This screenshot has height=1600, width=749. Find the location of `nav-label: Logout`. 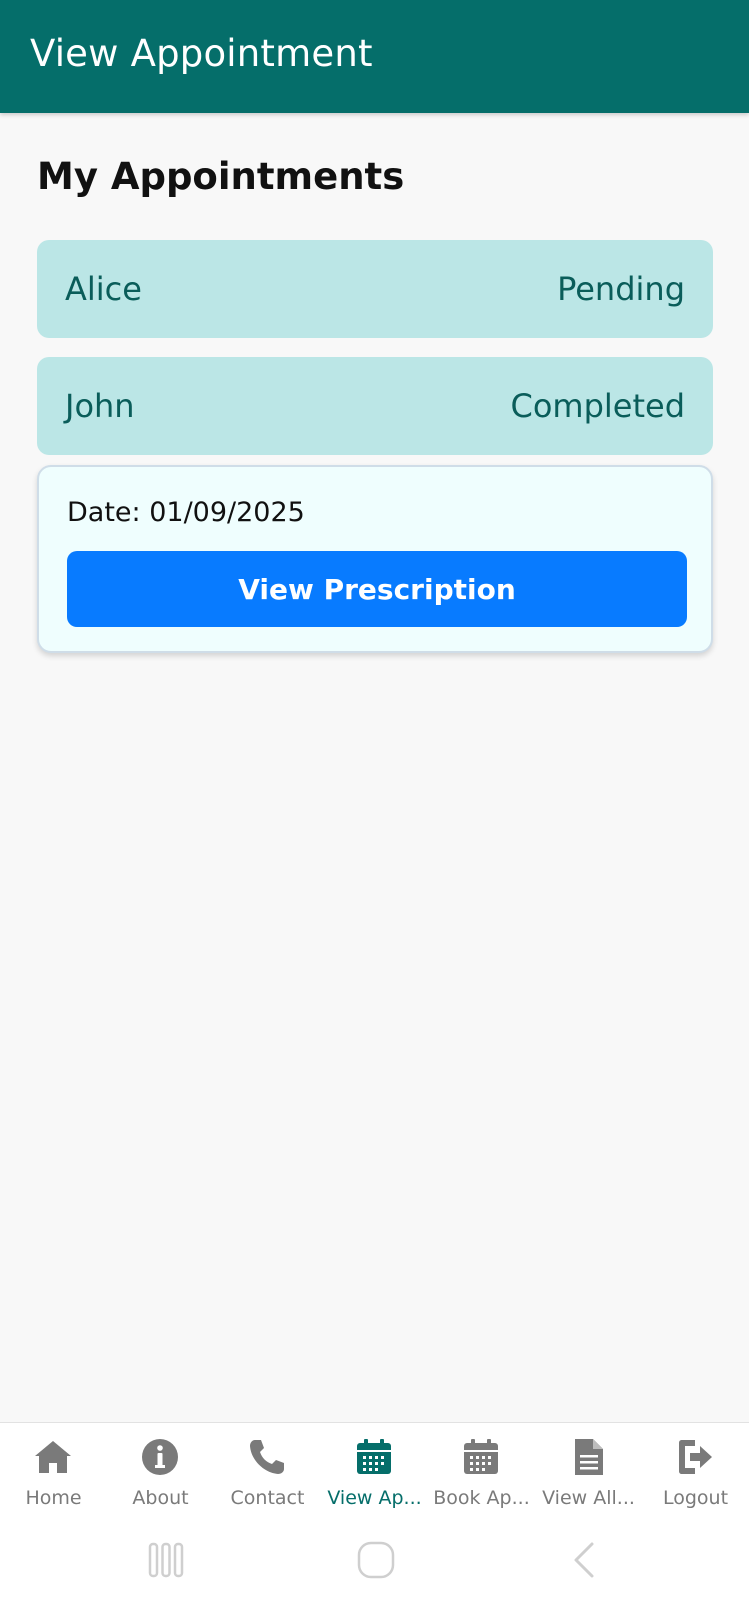

nav-label: Logout is located at coordinates (695, 1498).